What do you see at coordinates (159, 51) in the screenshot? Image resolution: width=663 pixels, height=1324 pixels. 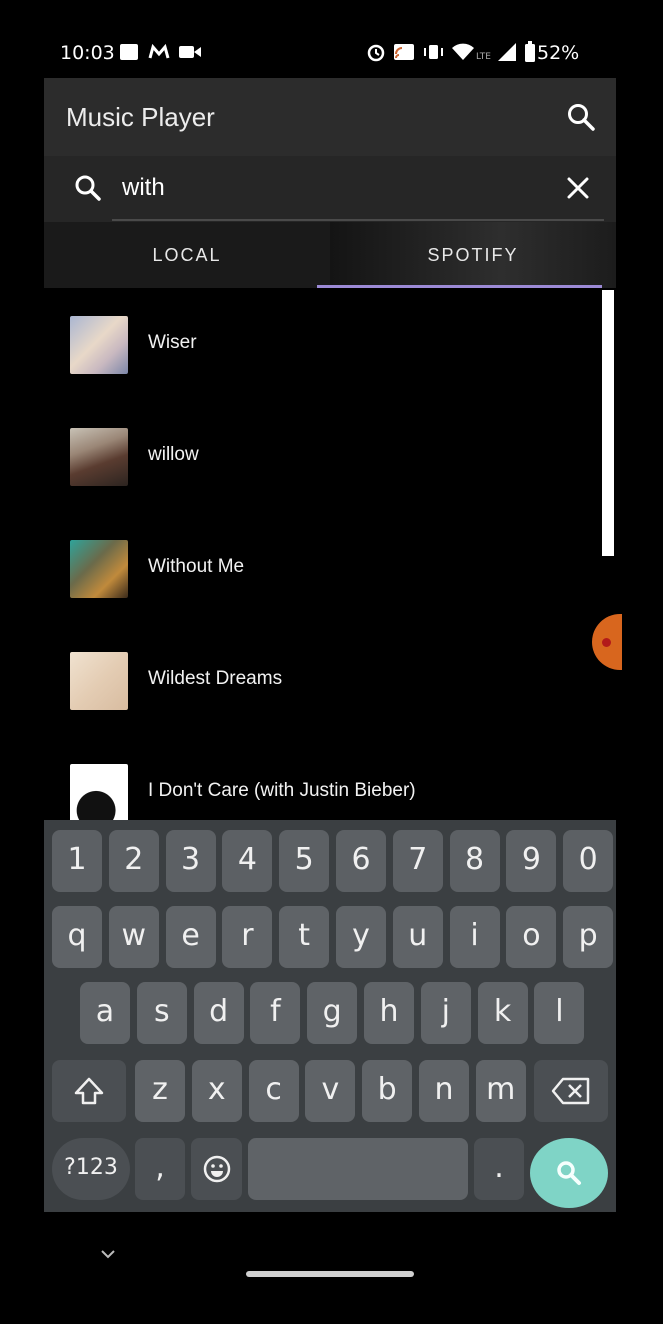 I see `gmail-icon` at bounding box center [159, 51].